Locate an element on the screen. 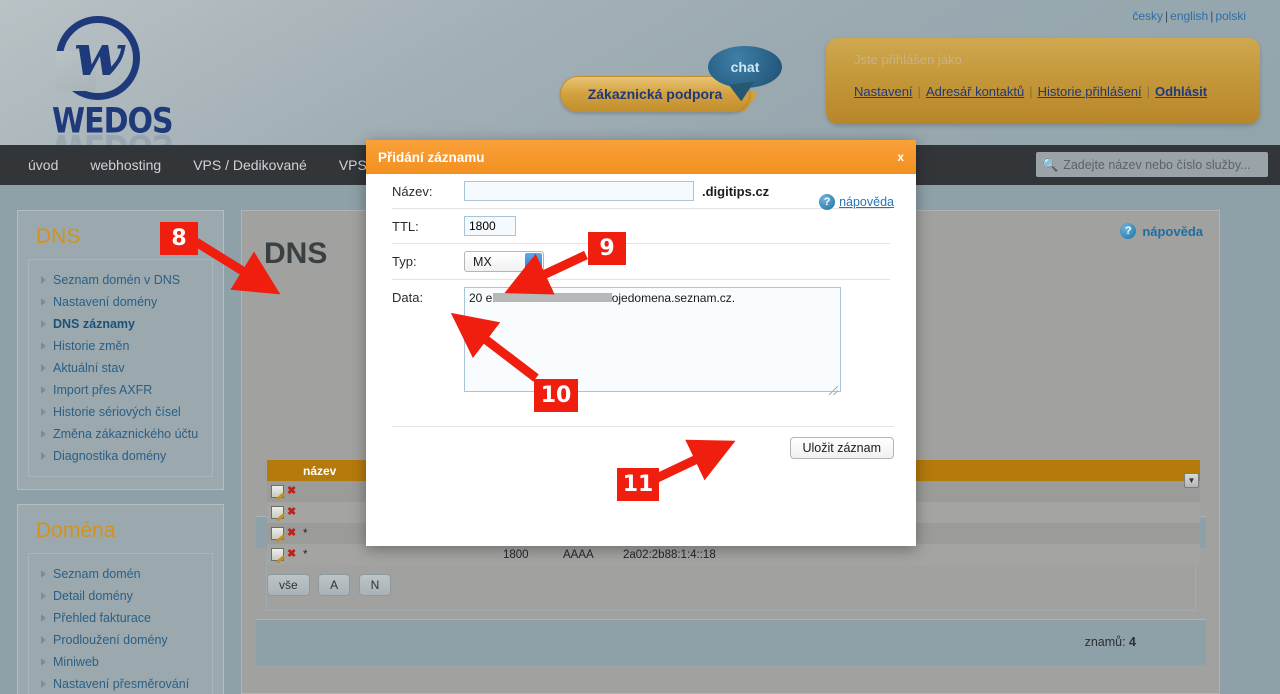  lang-english: english is located at coordinates (1189, 16).